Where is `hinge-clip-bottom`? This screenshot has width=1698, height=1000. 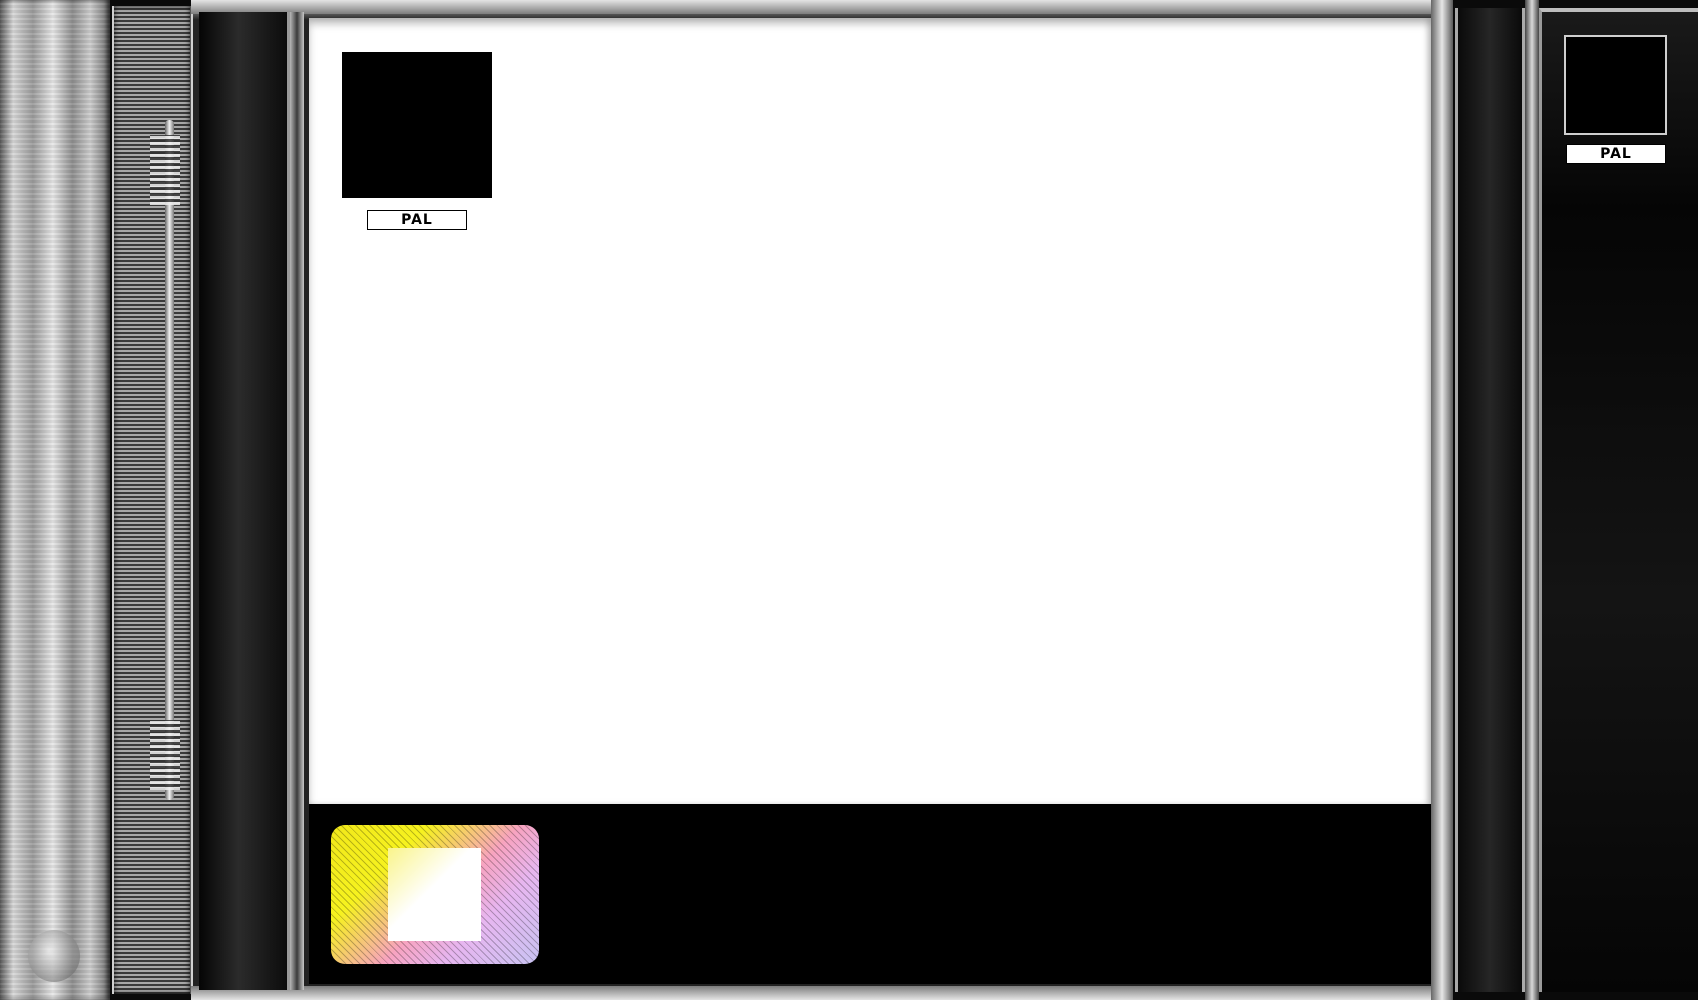
hinge-clip-bottom is located at coordinates (165, 755).